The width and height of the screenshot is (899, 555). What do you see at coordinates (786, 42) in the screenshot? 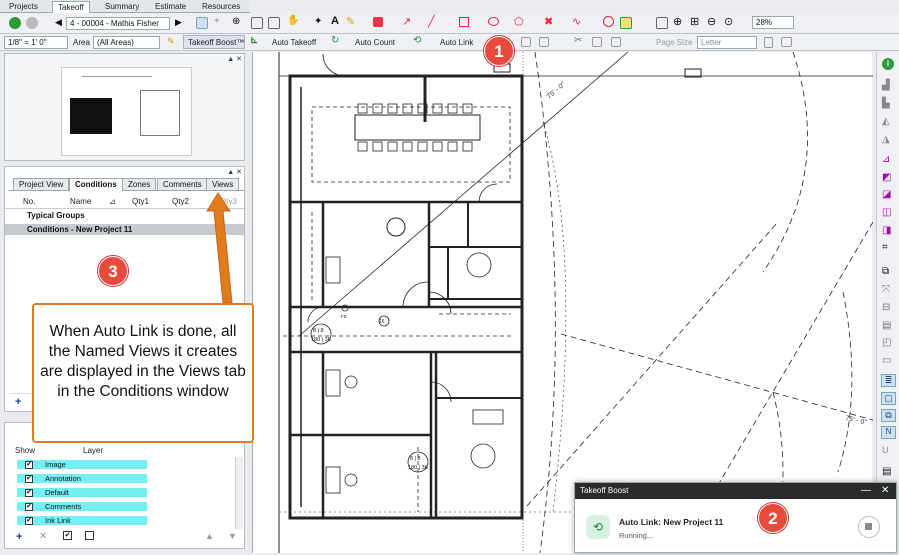
I see `print-icon` at bounding box center [786, 42].